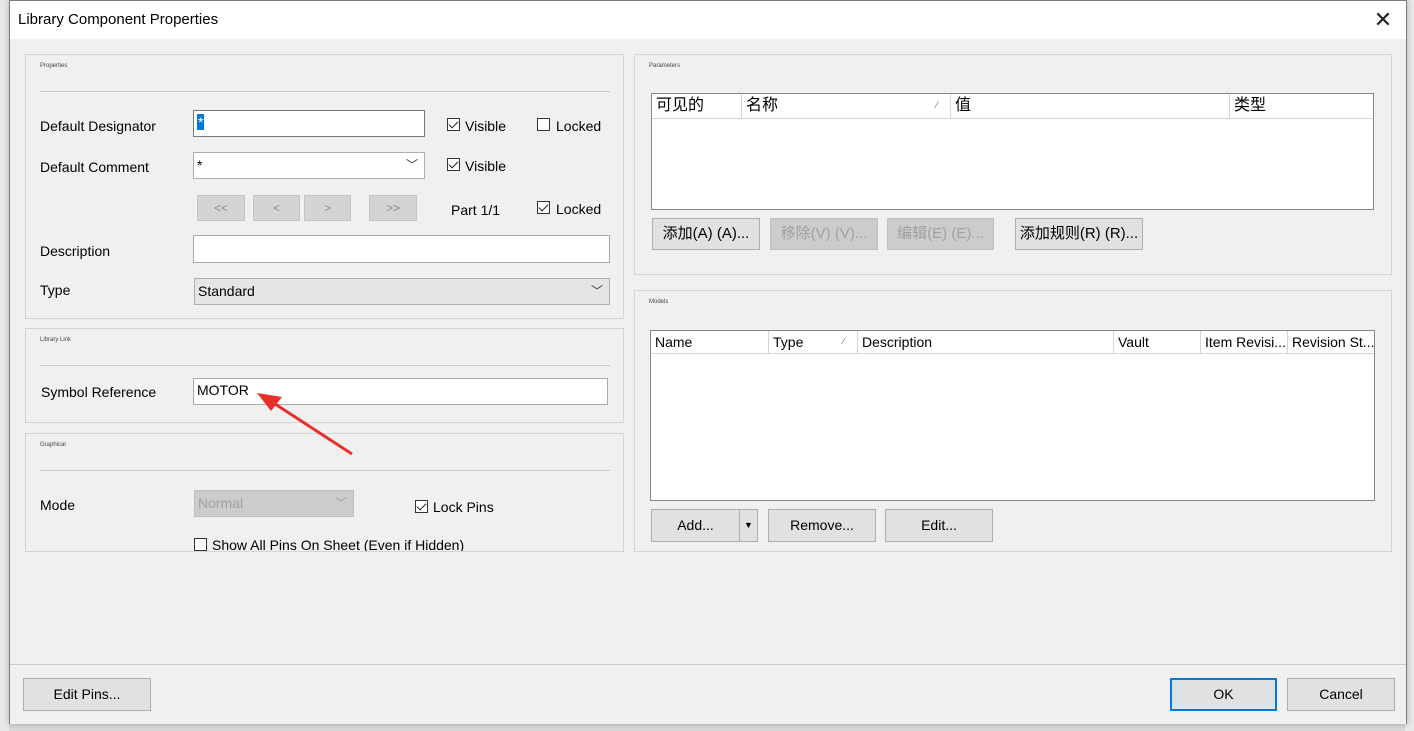 This screenshot has height=731, width=1414. I want to click on annotation-arrow, so click(305, 424).